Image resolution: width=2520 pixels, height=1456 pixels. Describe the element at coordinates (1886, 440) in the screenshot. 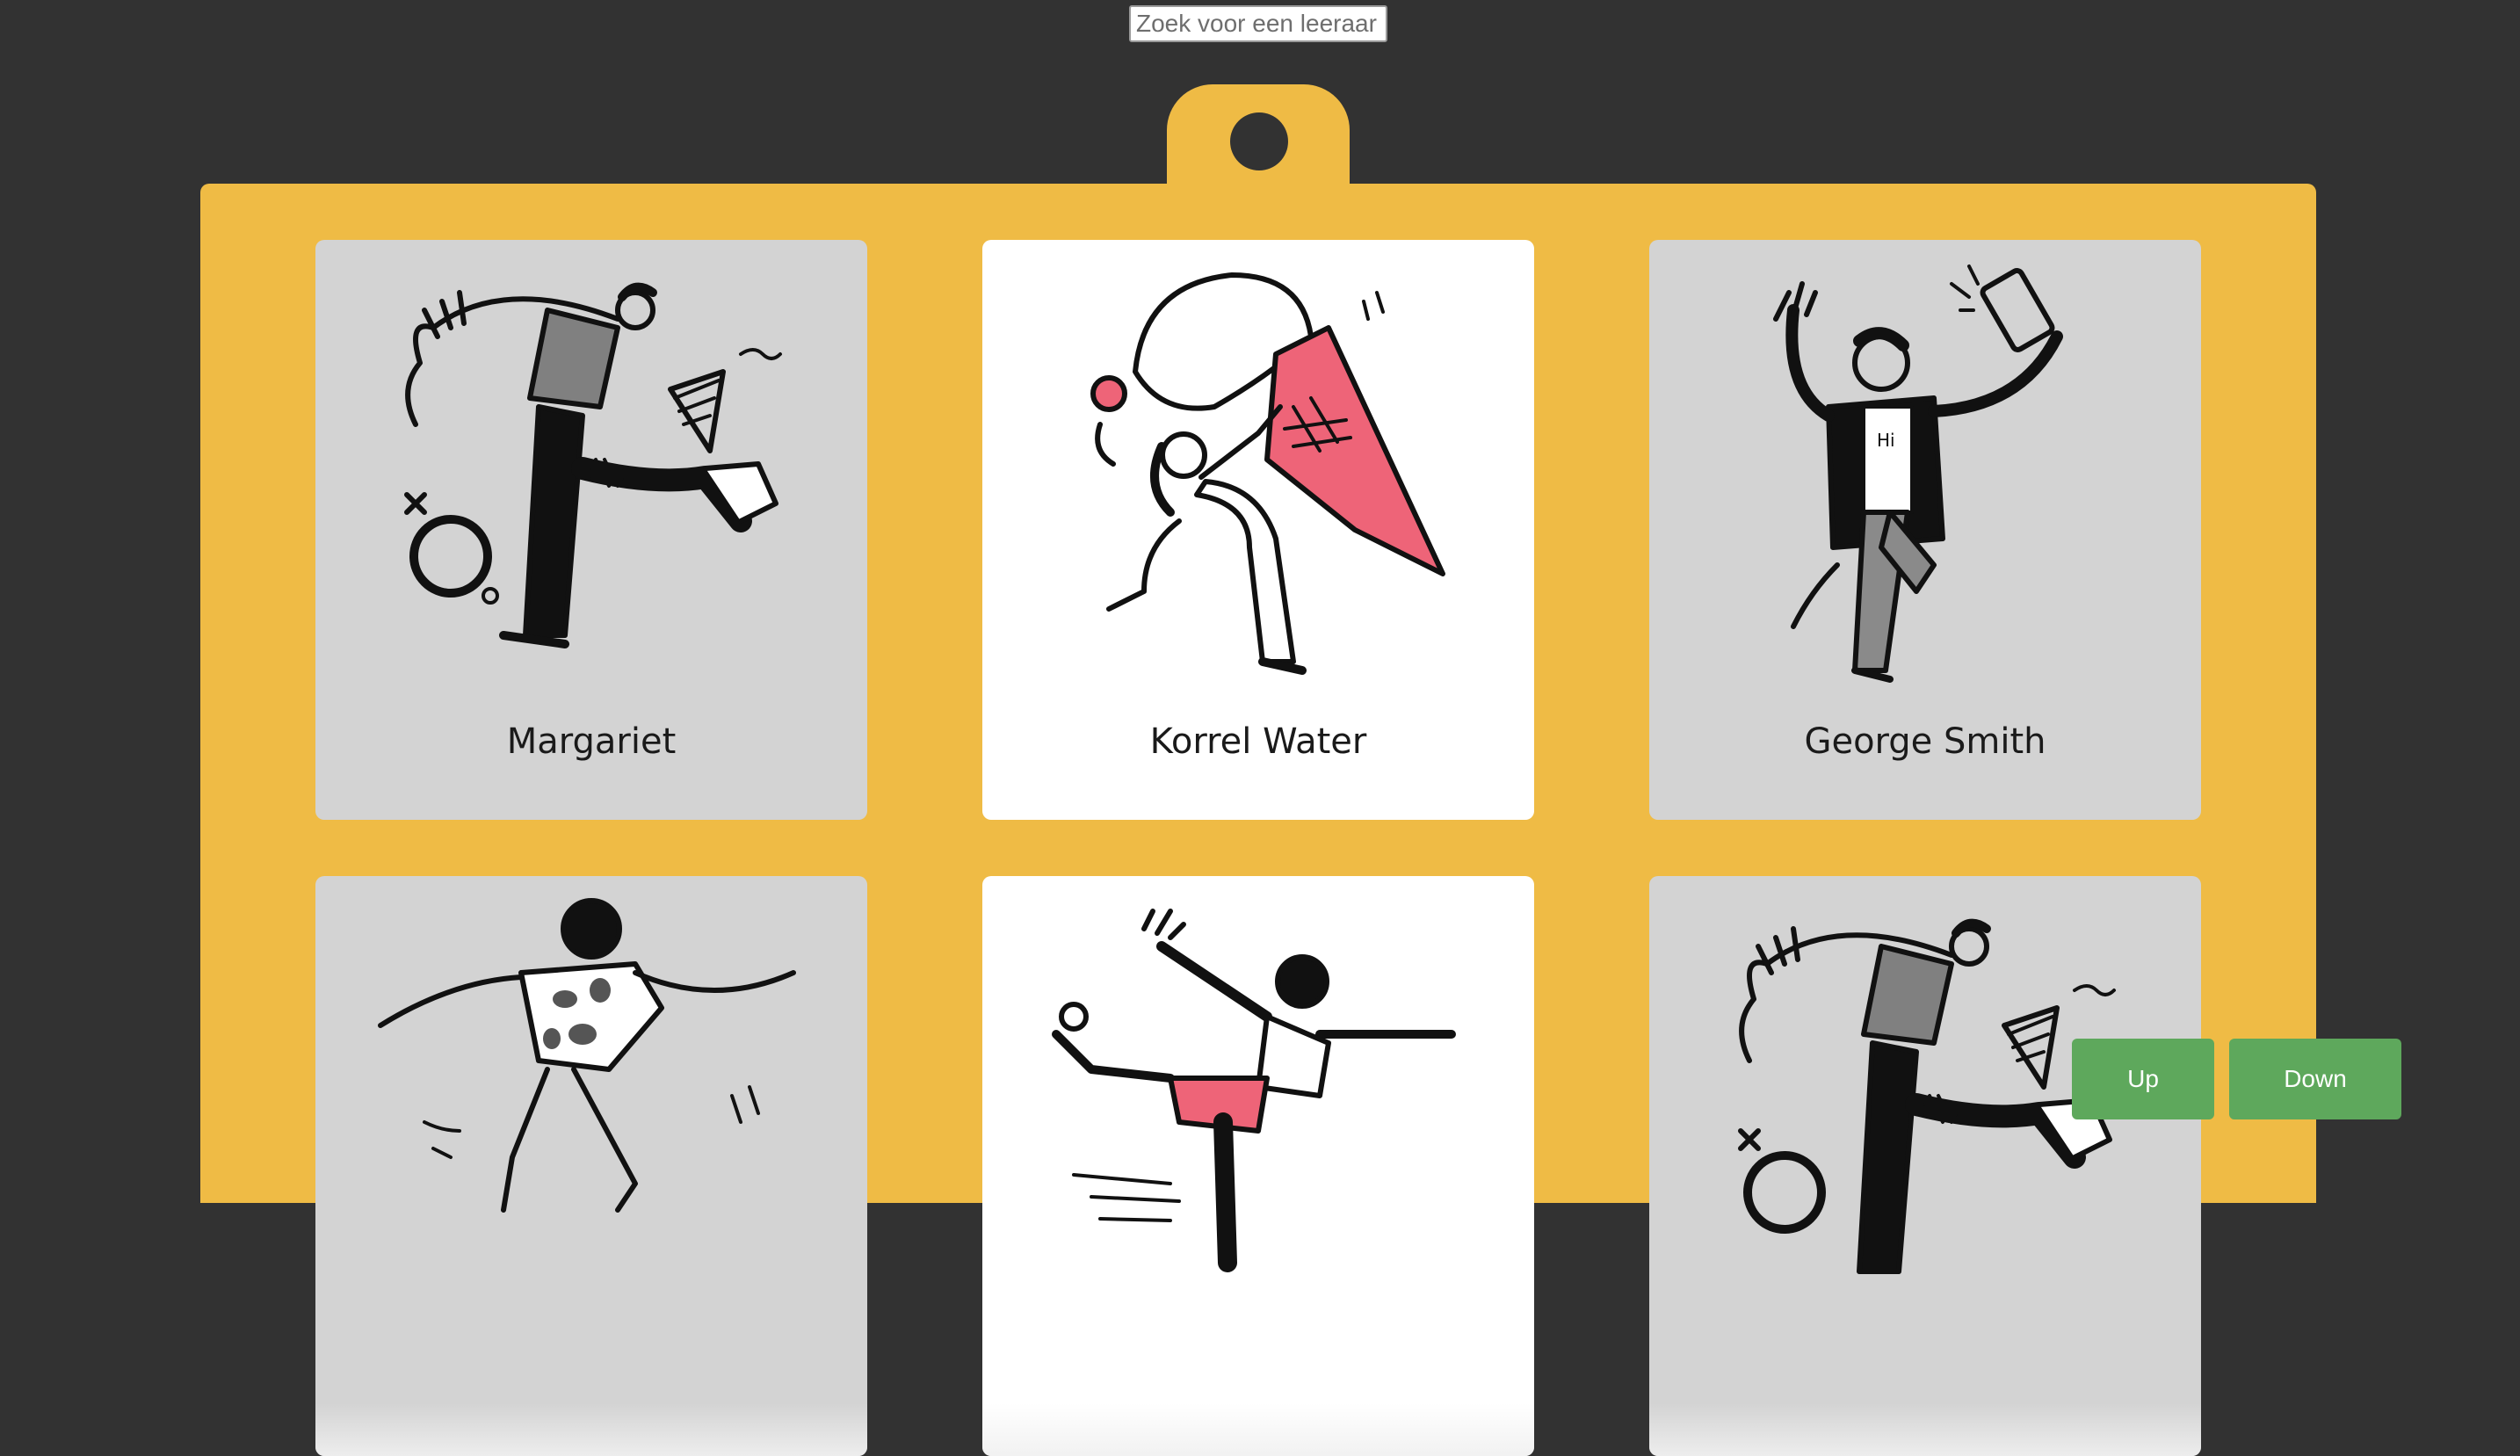

I see `svg-text: Hi` at that location.